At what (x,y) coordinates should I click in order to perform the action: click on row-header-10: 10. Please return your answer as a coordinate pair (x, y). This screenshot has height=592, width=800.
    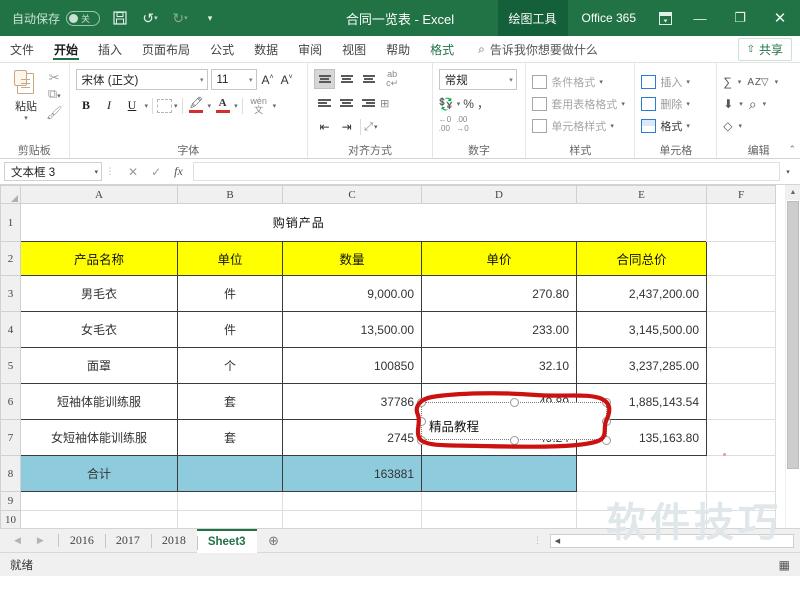
    Looking at the image, I should click on (10, 519).